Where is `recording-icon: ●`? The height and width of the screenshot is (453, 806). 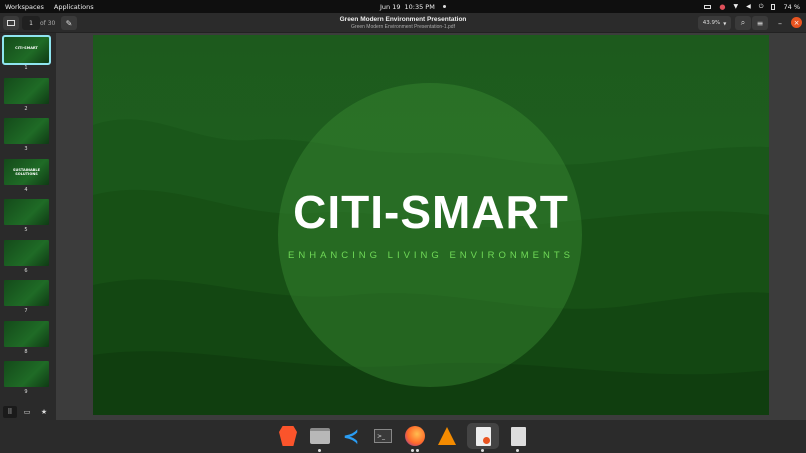 recording-icon: ● is located at coordinates (722, 7).